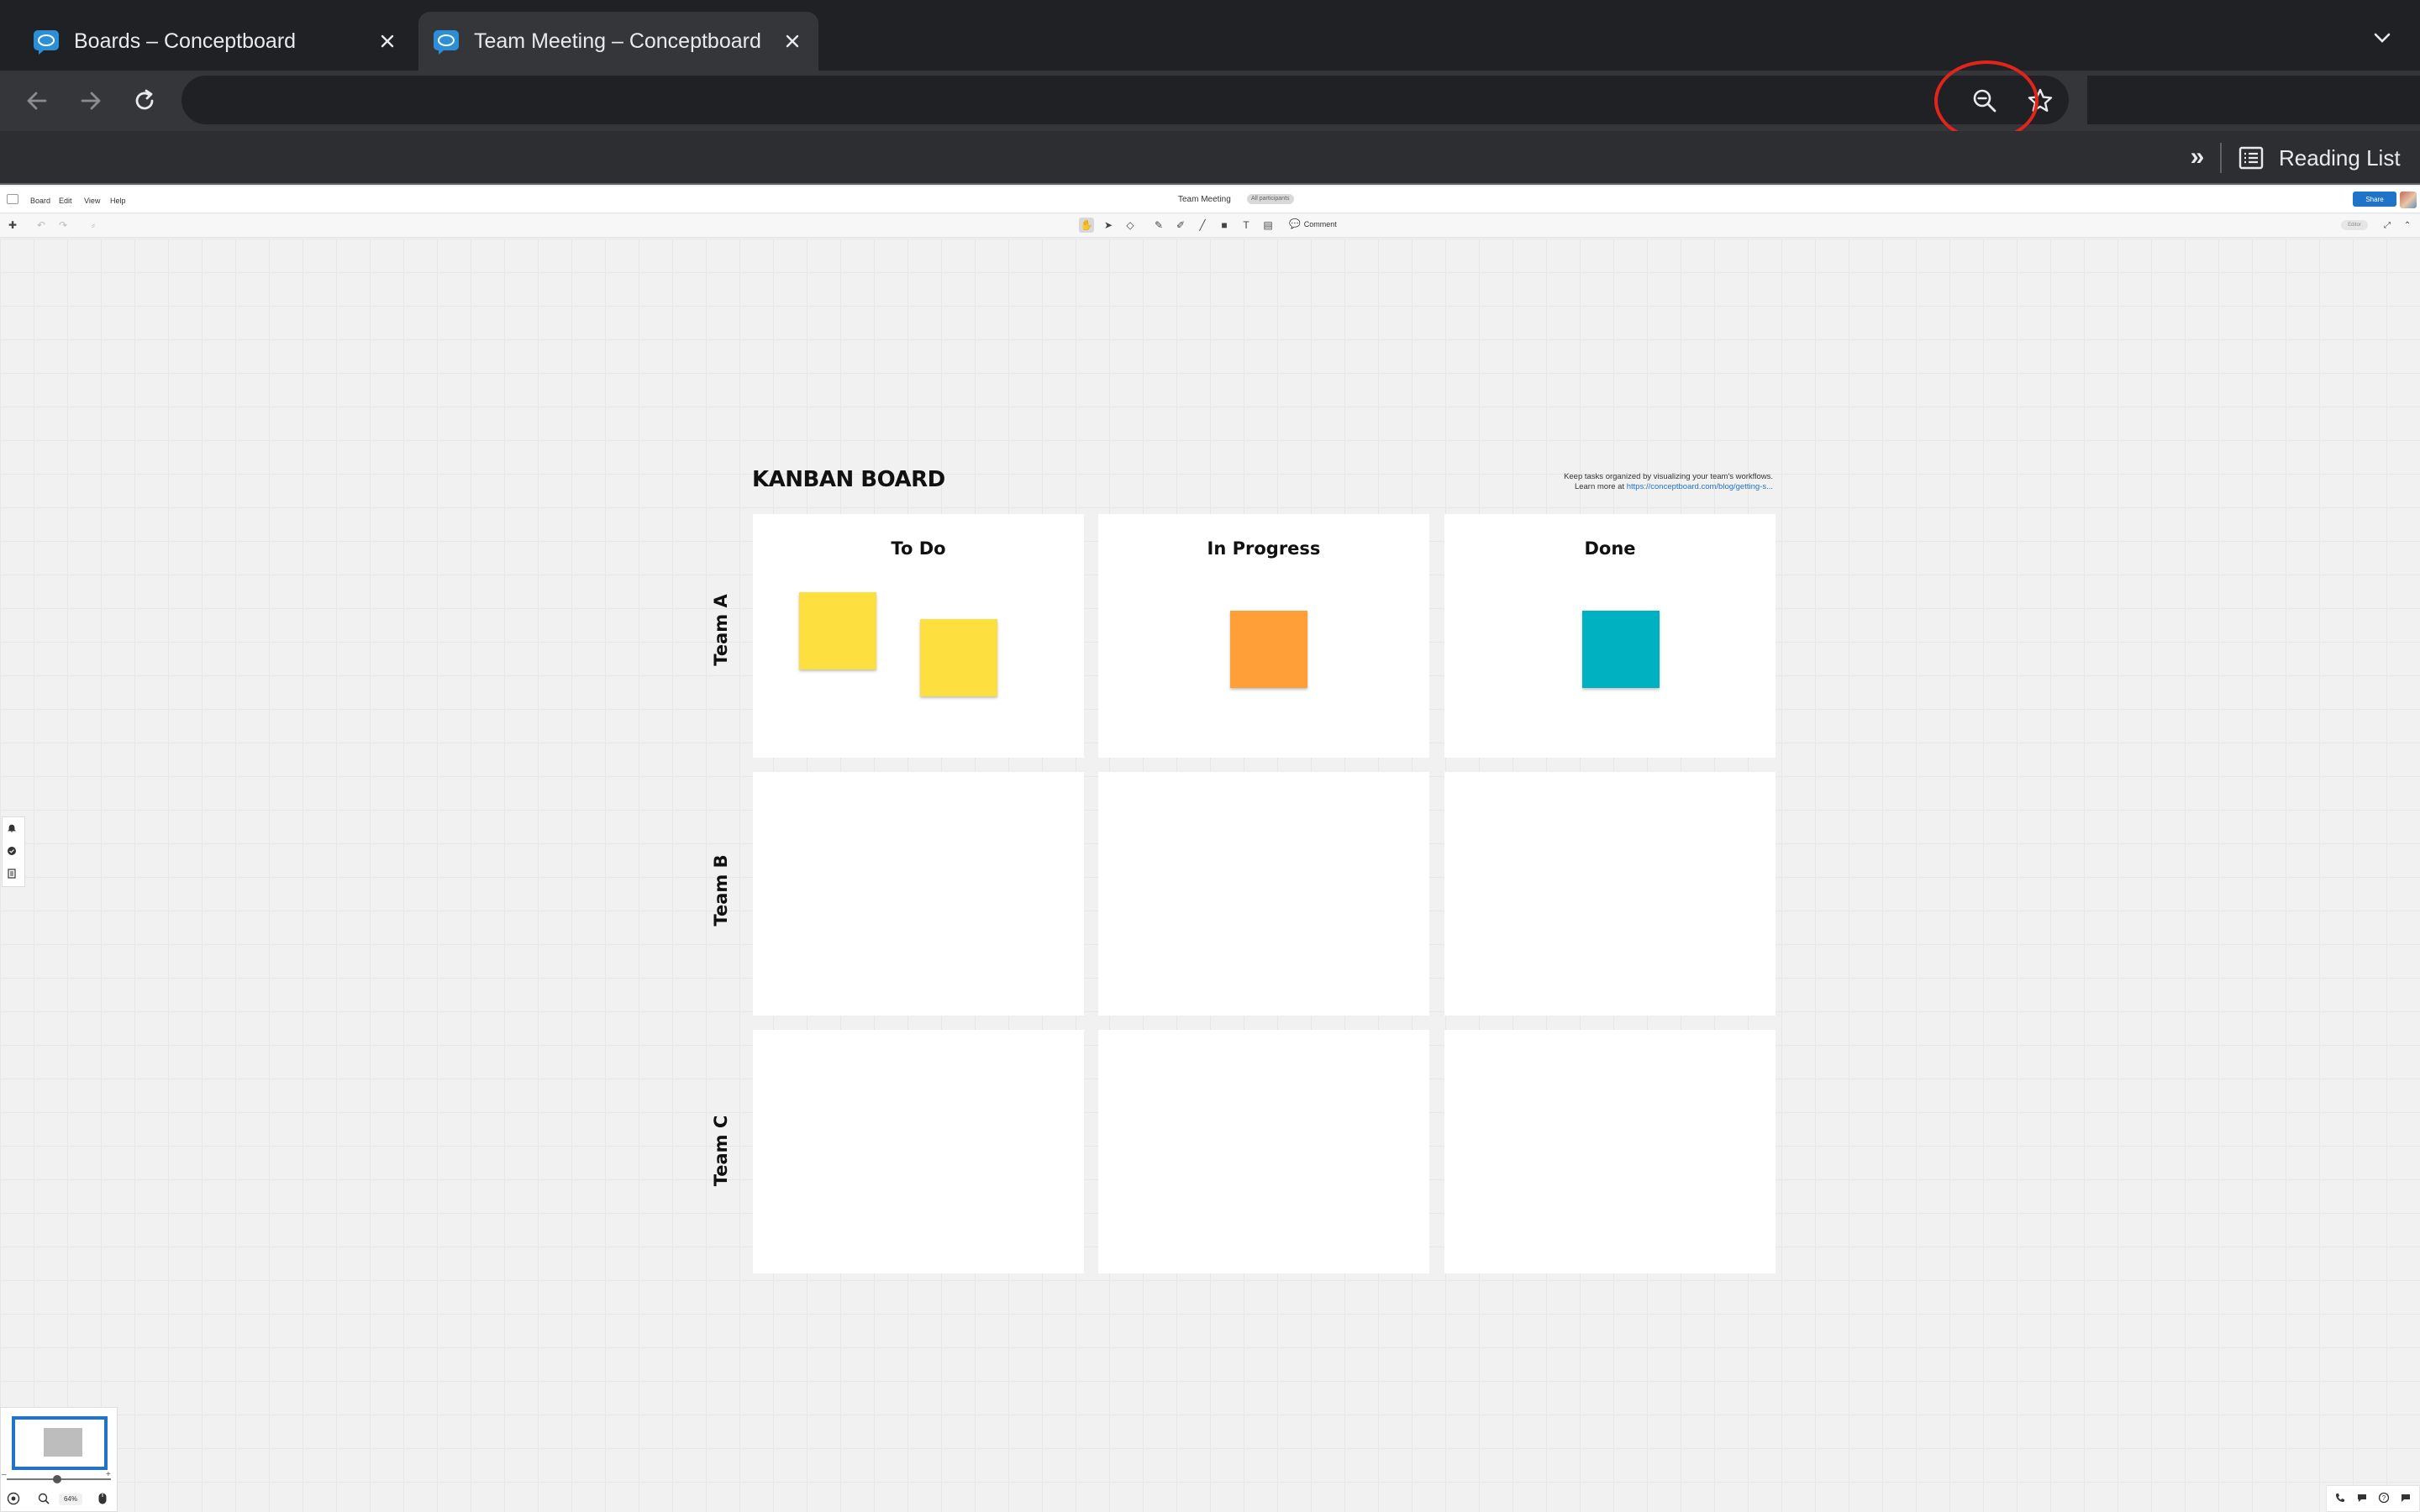 The width and height of the screenshot is (2420, 1512). I want to click on feedback-icon, so click(2406, 1498).